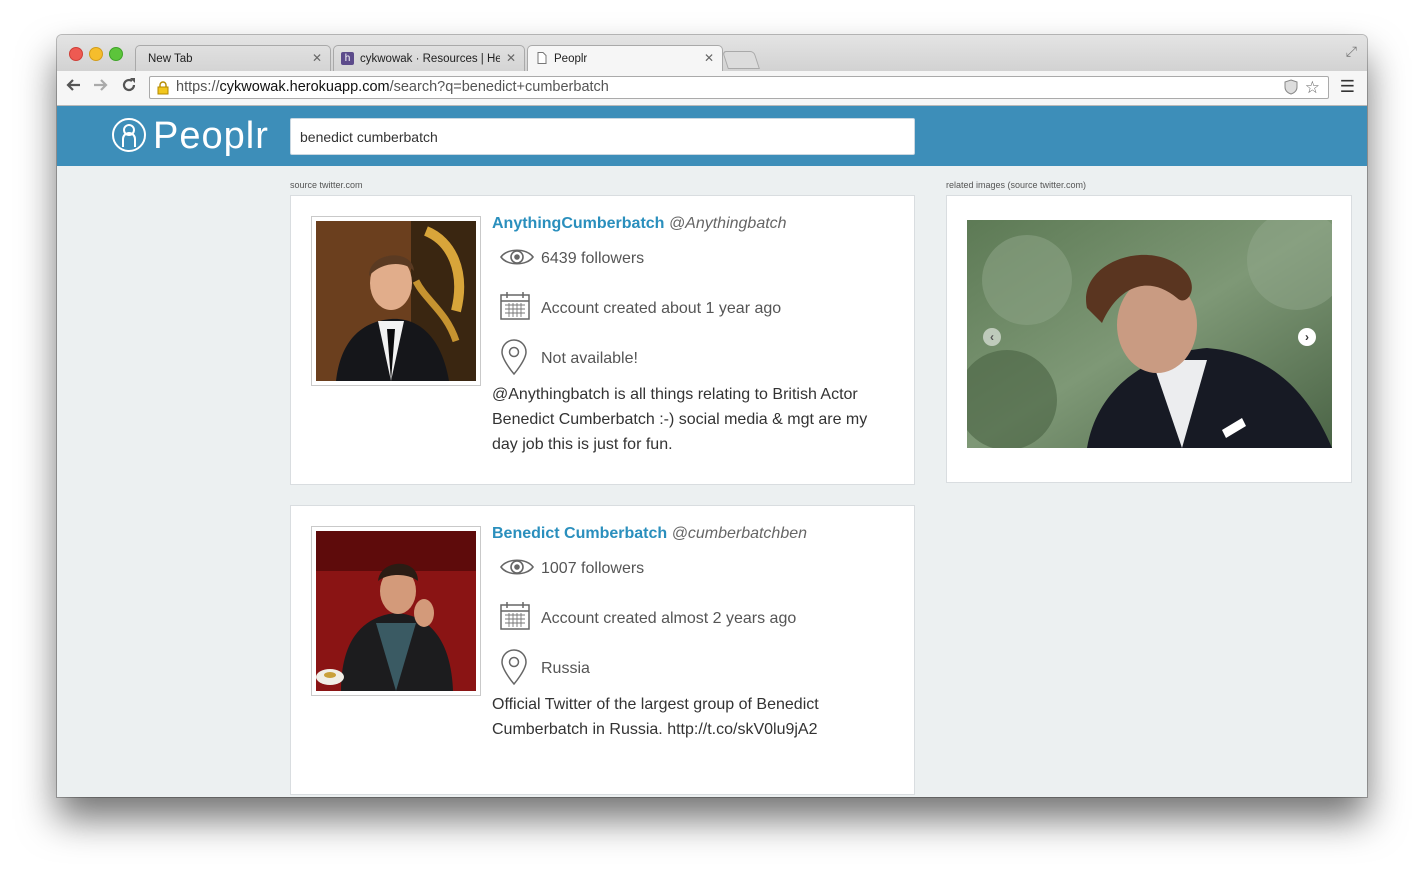  What do you see at coordinates (1312, 87) in the screenshot?
I see `bookmark-star-icon: ☆` at bounding box center [1312, 87].